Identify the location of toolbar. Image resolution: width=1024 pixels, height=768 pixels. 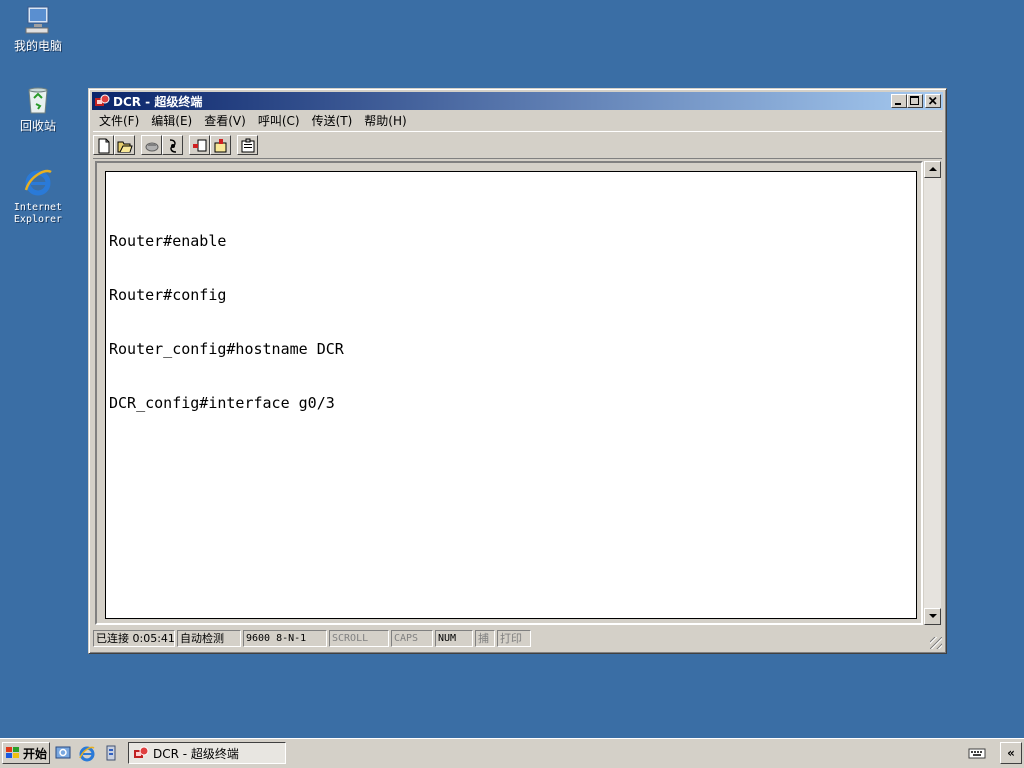
(517, 145).